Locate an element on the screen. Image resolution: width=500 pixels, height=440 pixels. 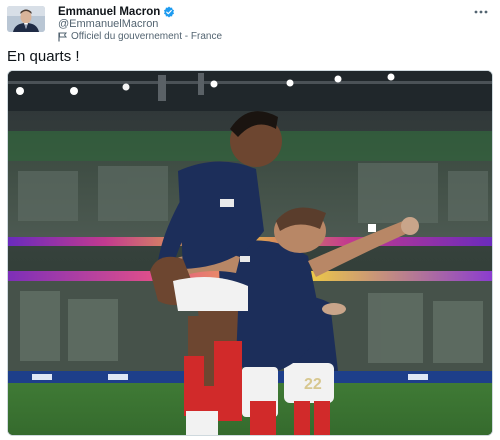
tweet-text: En quarts ! is located at coordinates (43, 56).